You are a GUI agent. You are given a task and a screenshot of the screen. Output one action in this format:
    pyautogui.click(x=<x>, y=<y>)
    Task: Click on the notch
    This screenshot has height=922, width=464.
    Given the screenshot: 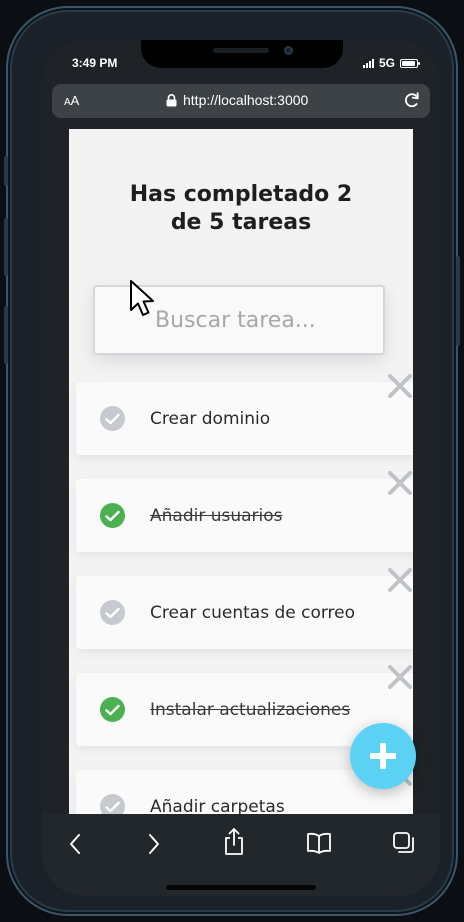 What is the action you would take?
    pyautogui.click(x=242, y=54)
    